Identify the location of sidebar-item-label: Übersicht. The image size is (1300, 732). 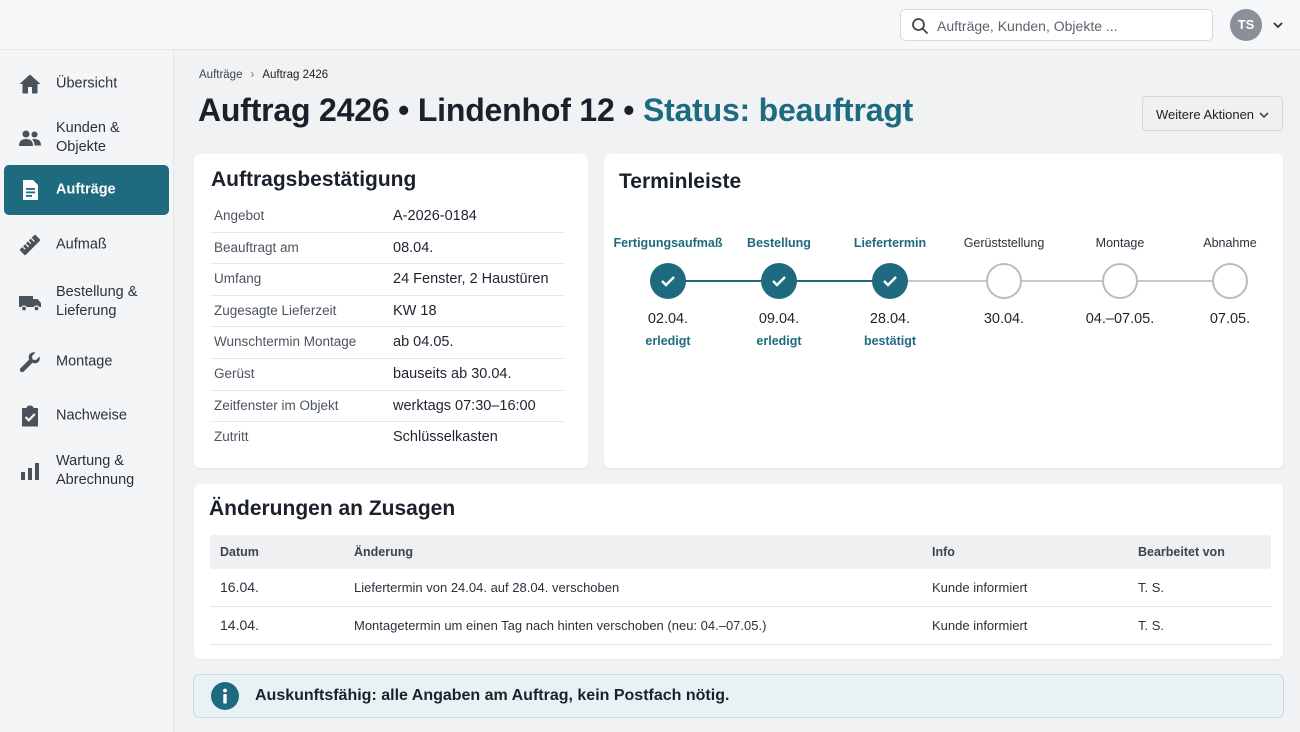
(87, 83).